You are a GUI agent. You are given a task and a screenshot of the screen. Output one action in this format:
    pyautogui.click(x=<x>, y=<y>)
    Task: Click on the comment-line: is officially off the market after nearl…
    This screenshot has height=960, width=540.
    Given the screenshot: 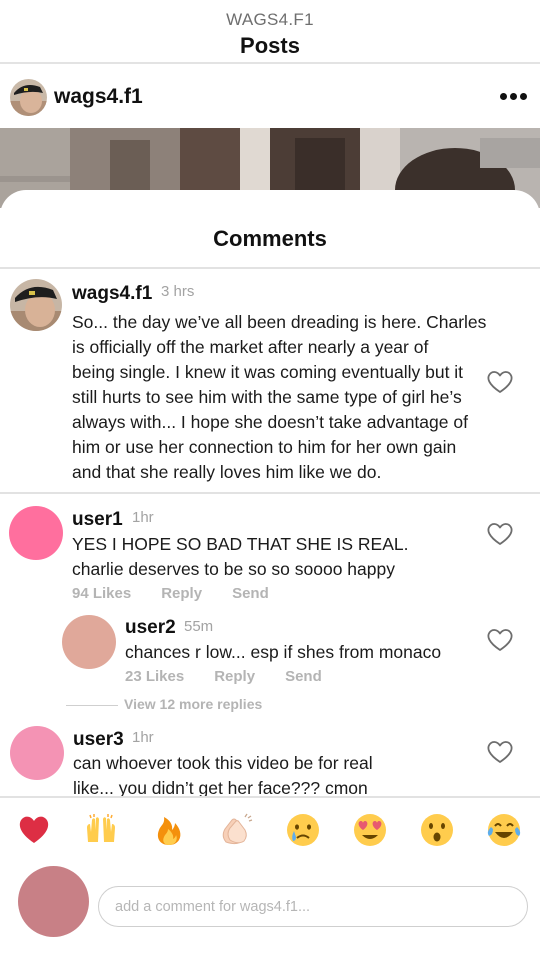 What is the action you would take?
    pyautogui.click(x=250, y=347)
    